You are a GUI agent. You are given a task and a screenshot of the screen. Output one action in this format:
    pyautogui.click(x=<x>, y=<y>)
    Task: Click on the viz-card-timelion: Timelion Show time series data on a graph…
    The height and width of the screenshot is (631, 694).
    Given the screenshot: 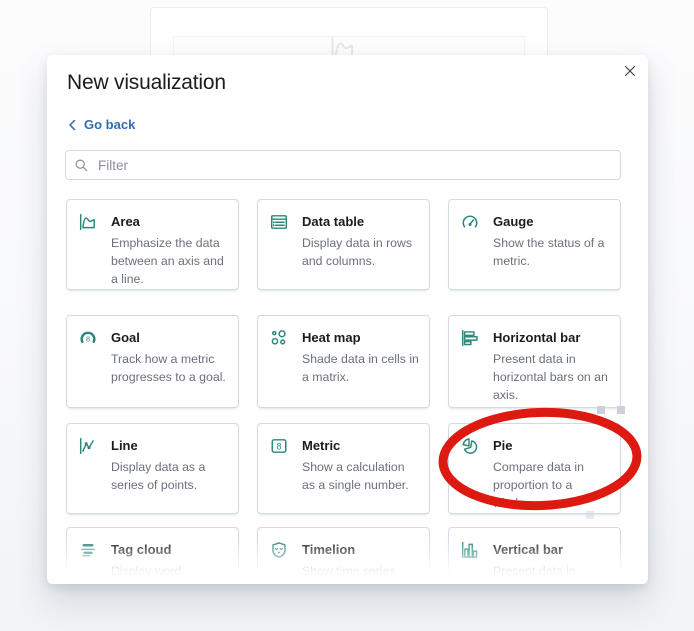 What is the action you would take?
    pyautogui.click(x=343, y=555)
    